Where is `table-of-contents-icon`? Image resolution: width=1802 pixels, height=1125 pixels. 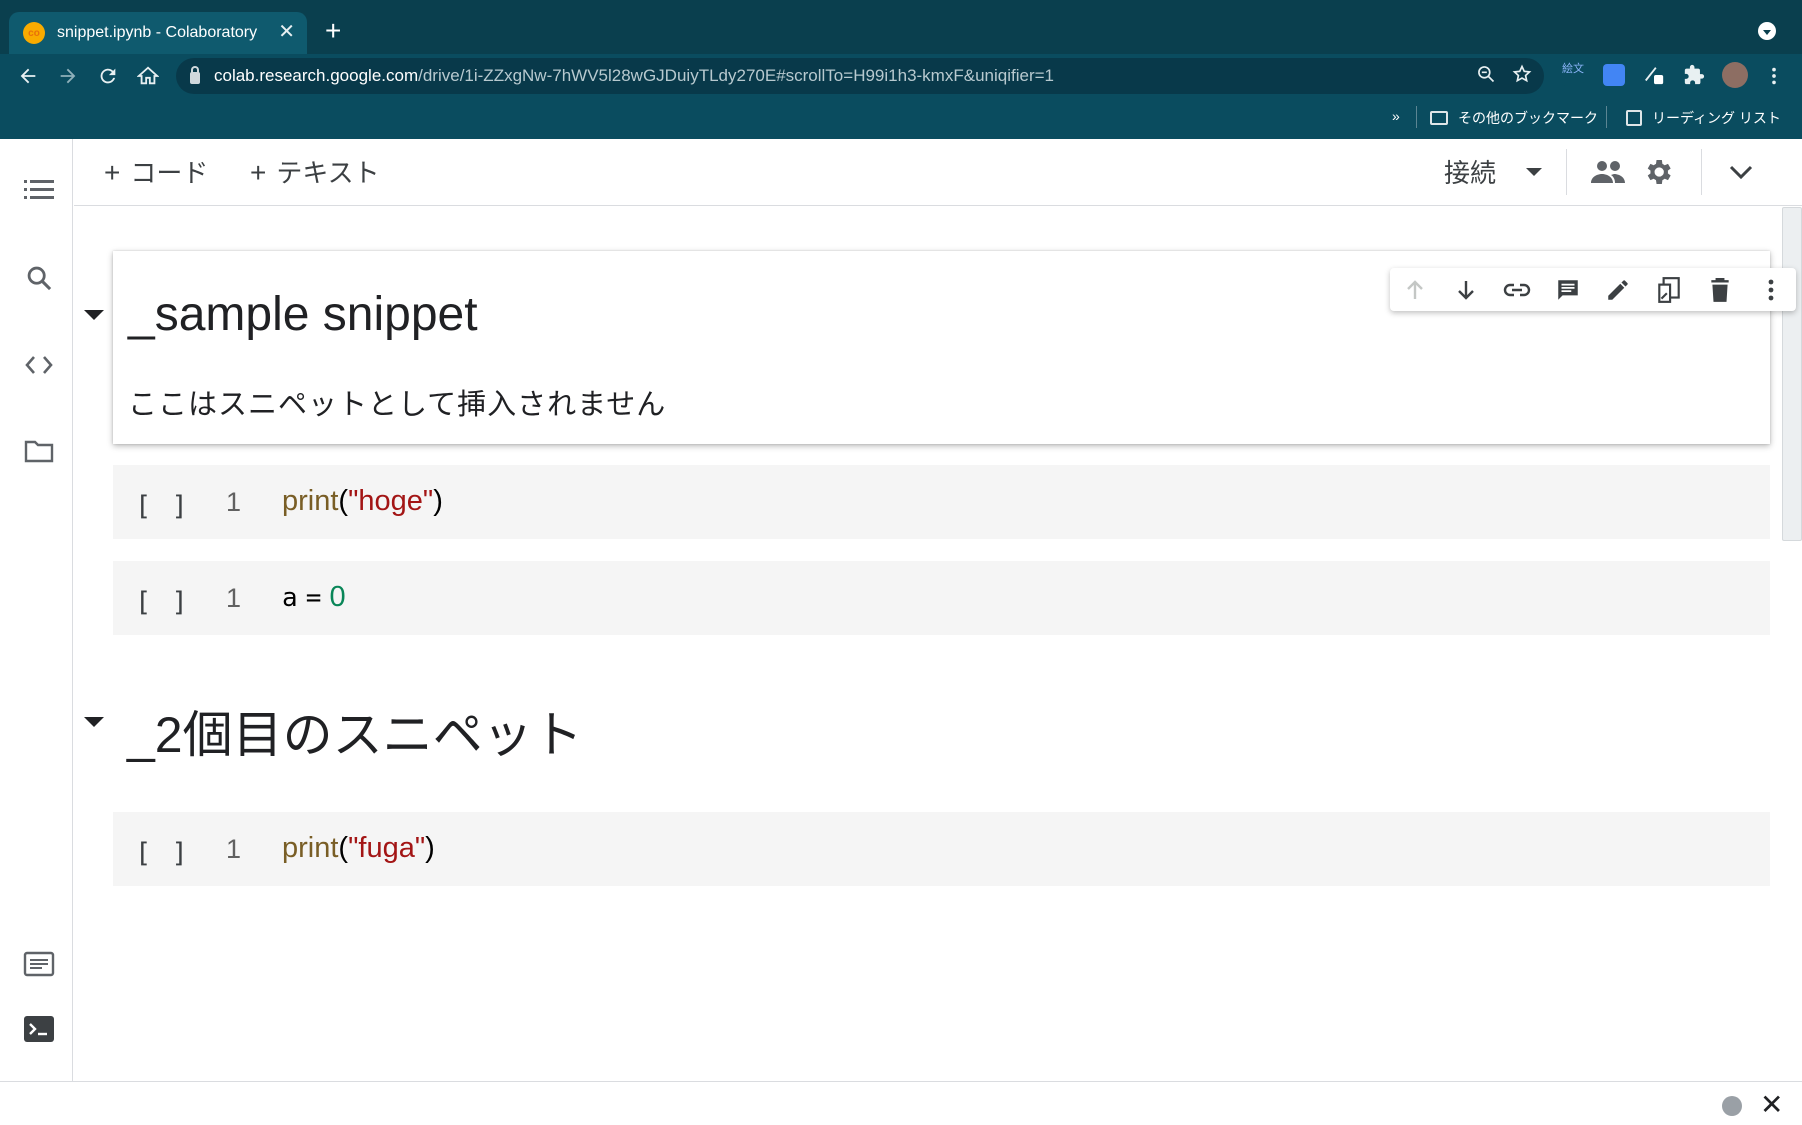
table-of-contents-icon is located at coordinates (39, 190).